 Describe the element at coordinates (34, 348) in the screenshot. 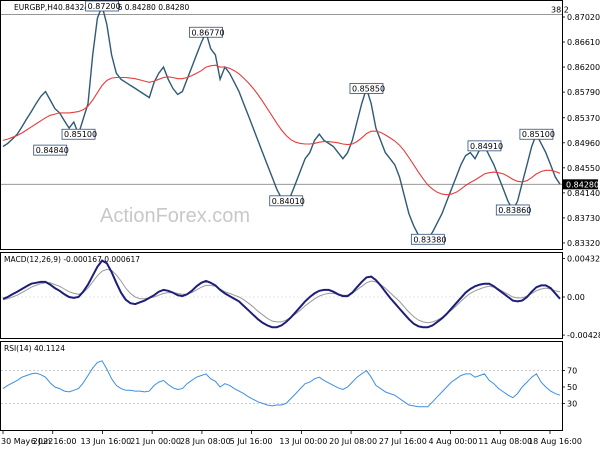

I see `rsi-header: RSI(14) 40.1124` at that location.